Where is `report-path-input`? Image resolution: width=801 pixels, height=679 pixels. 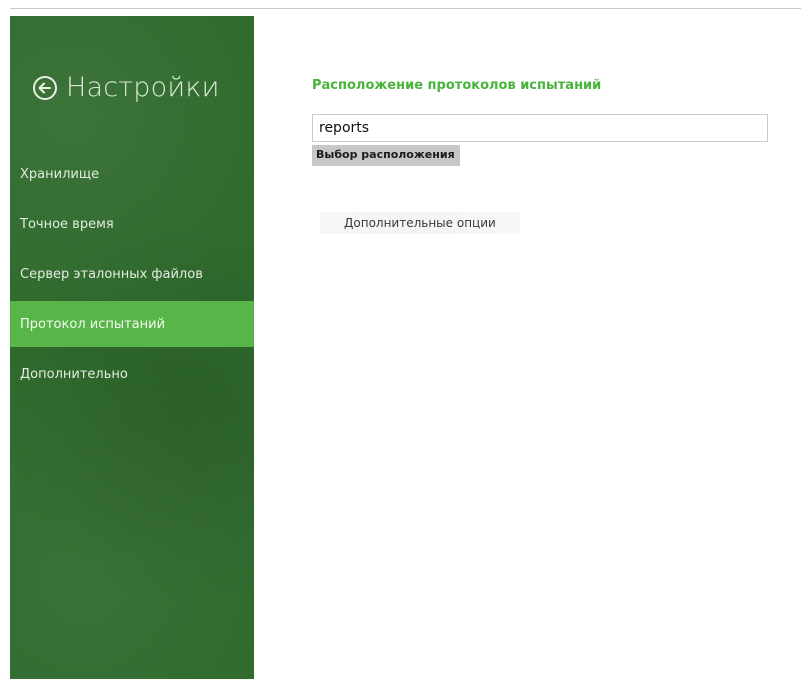 report-path-input is located at coordinates (540, 128).